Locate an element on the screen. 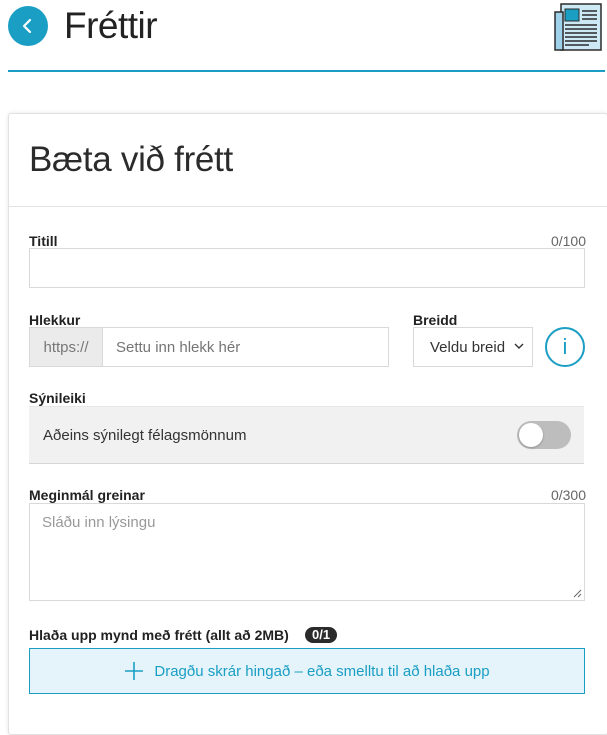  back-button is located at coordinates (28, 26).